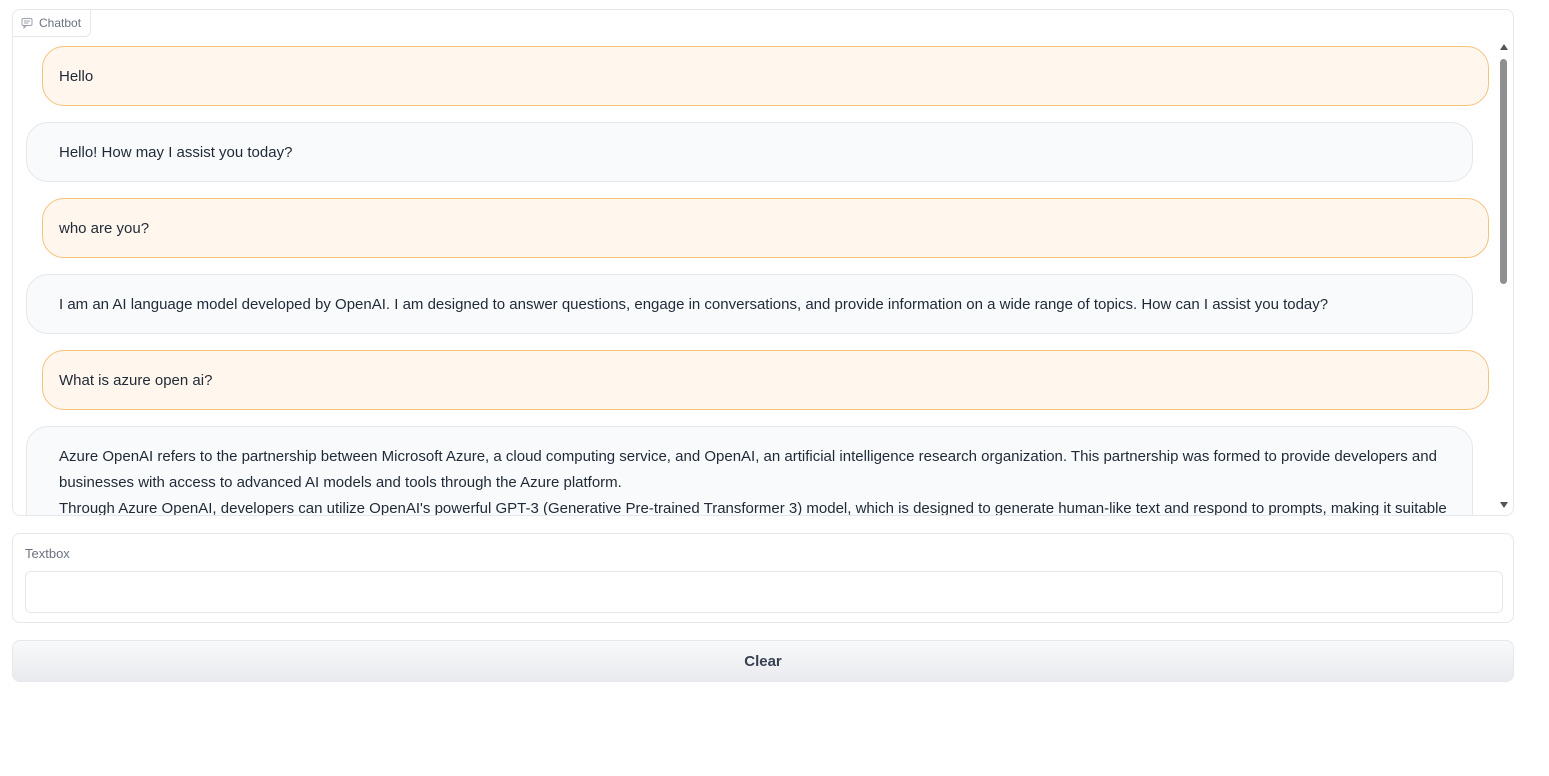 The height and width of the screenshot is (776, 1549). I want to click on scrollbar-thumb, so click(1503, 171).